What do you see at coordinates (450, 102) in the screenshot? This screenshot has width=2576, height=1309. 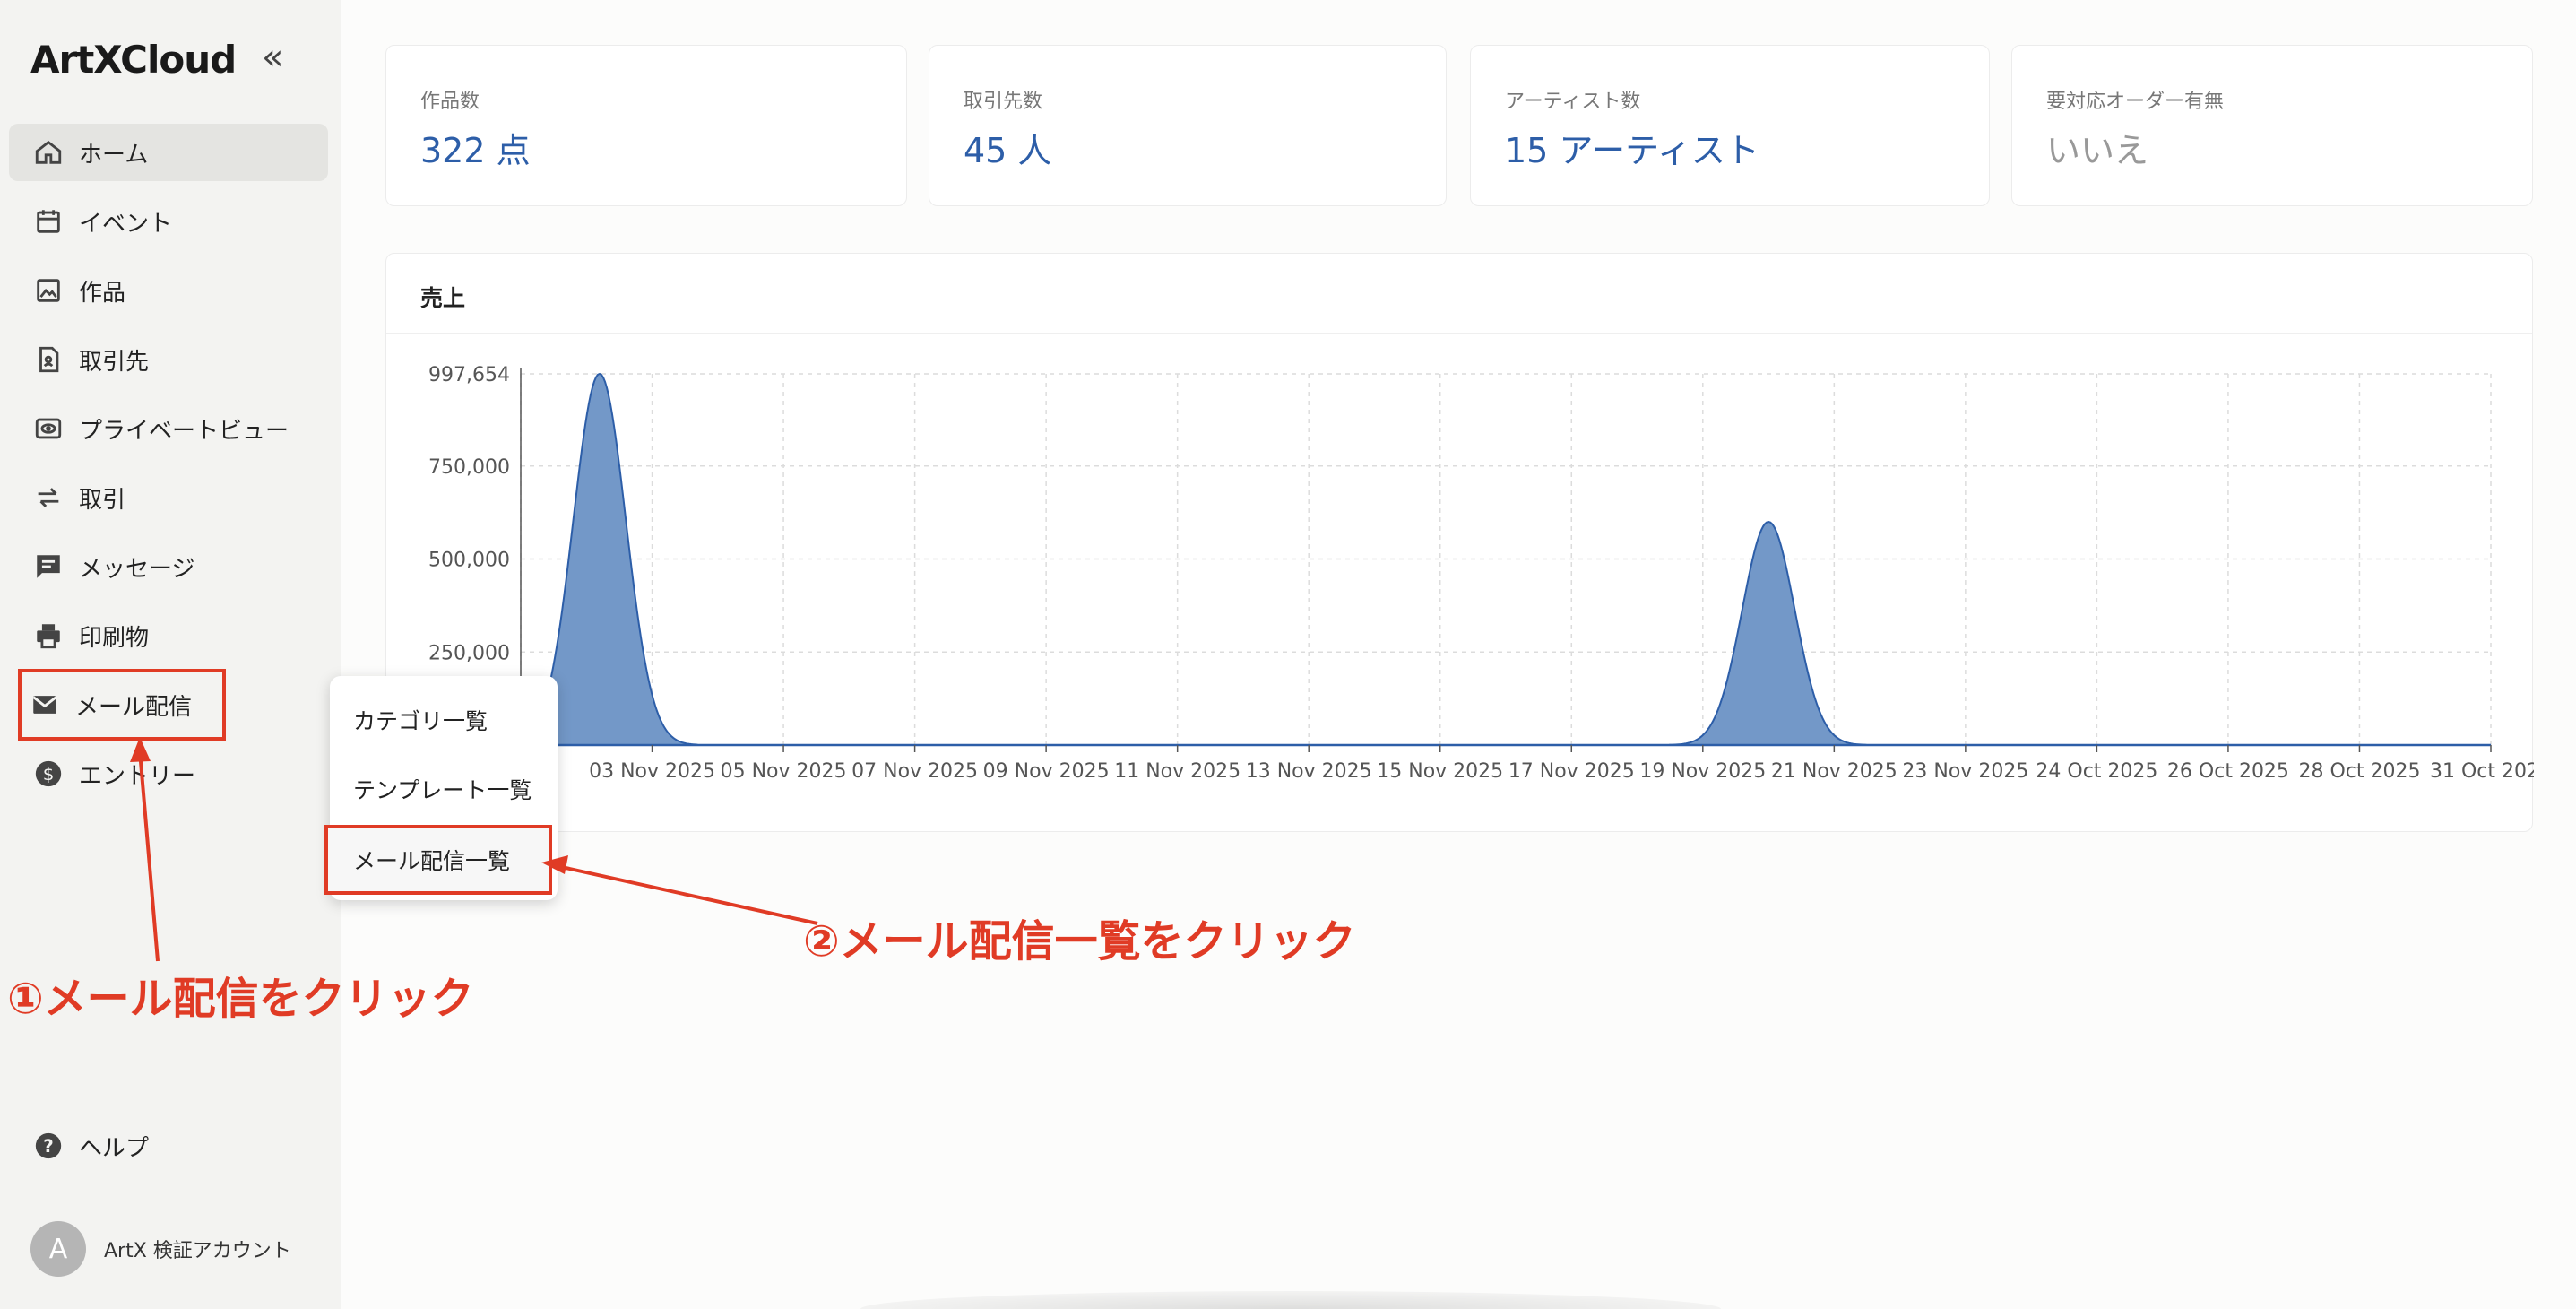 I see `stat-label: 作品数` at bounding box center [450, 102].